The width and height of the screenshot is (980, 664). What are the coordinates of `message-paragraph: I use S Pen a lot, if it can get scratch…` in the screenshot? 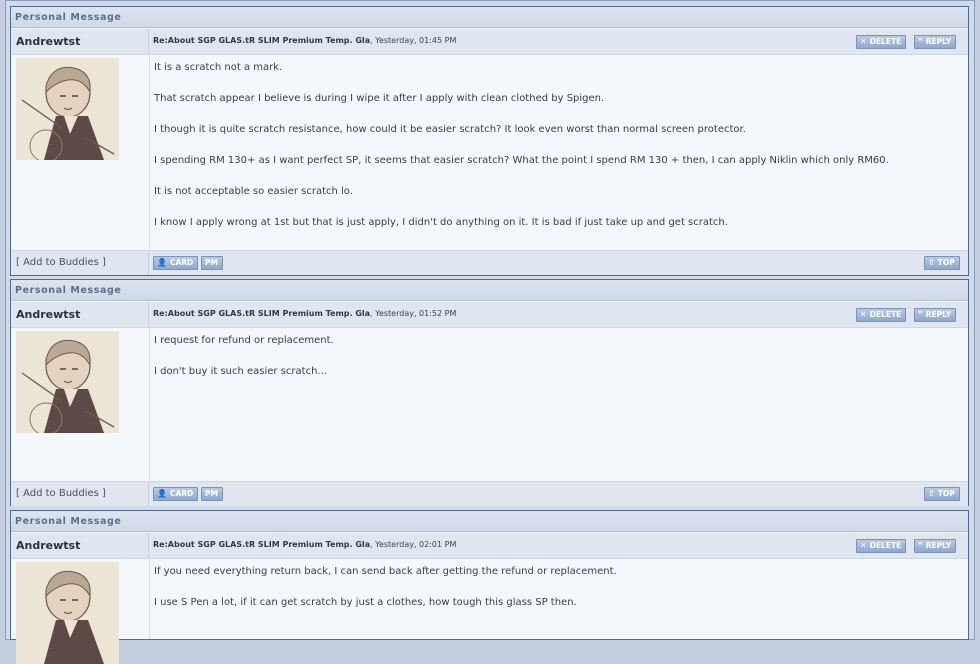 It's located at (365, 602).